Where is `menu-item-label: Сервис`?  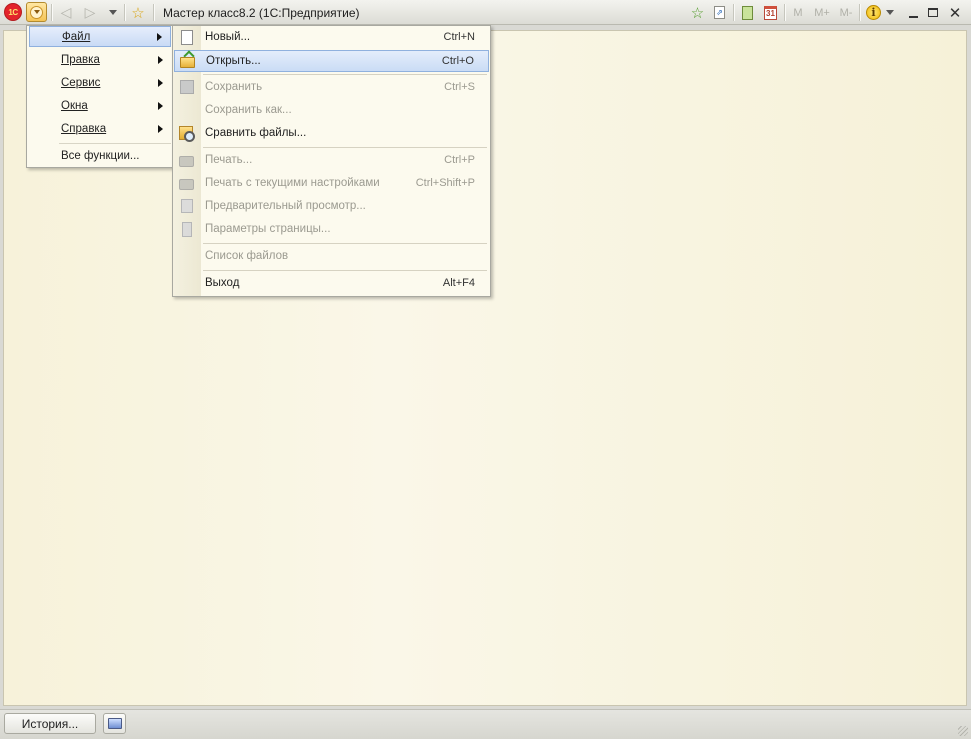 menu-item-label: Сервис is located at coordinates (81, 82).